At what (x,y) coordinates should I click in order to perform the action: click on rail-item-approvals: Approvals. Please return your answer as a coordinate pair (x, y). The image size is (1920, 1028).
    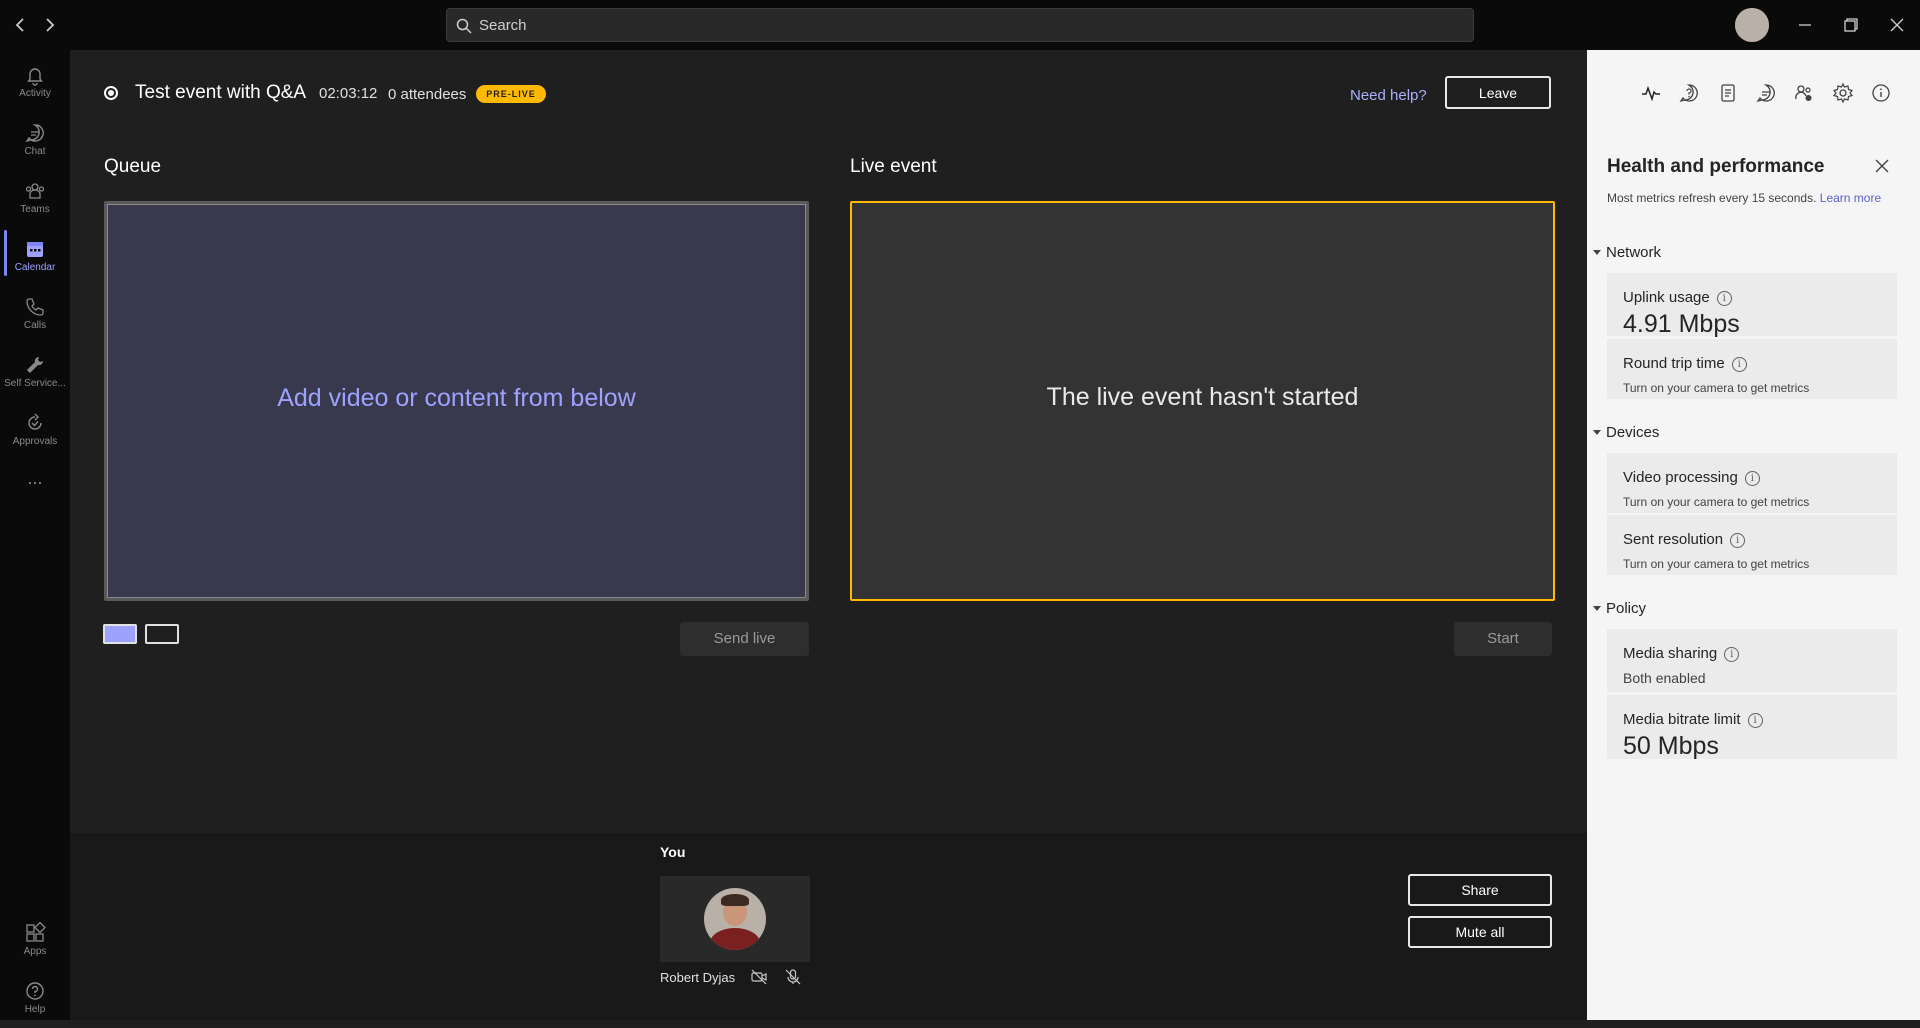
    Looking at the image, I should click on (35, 432).